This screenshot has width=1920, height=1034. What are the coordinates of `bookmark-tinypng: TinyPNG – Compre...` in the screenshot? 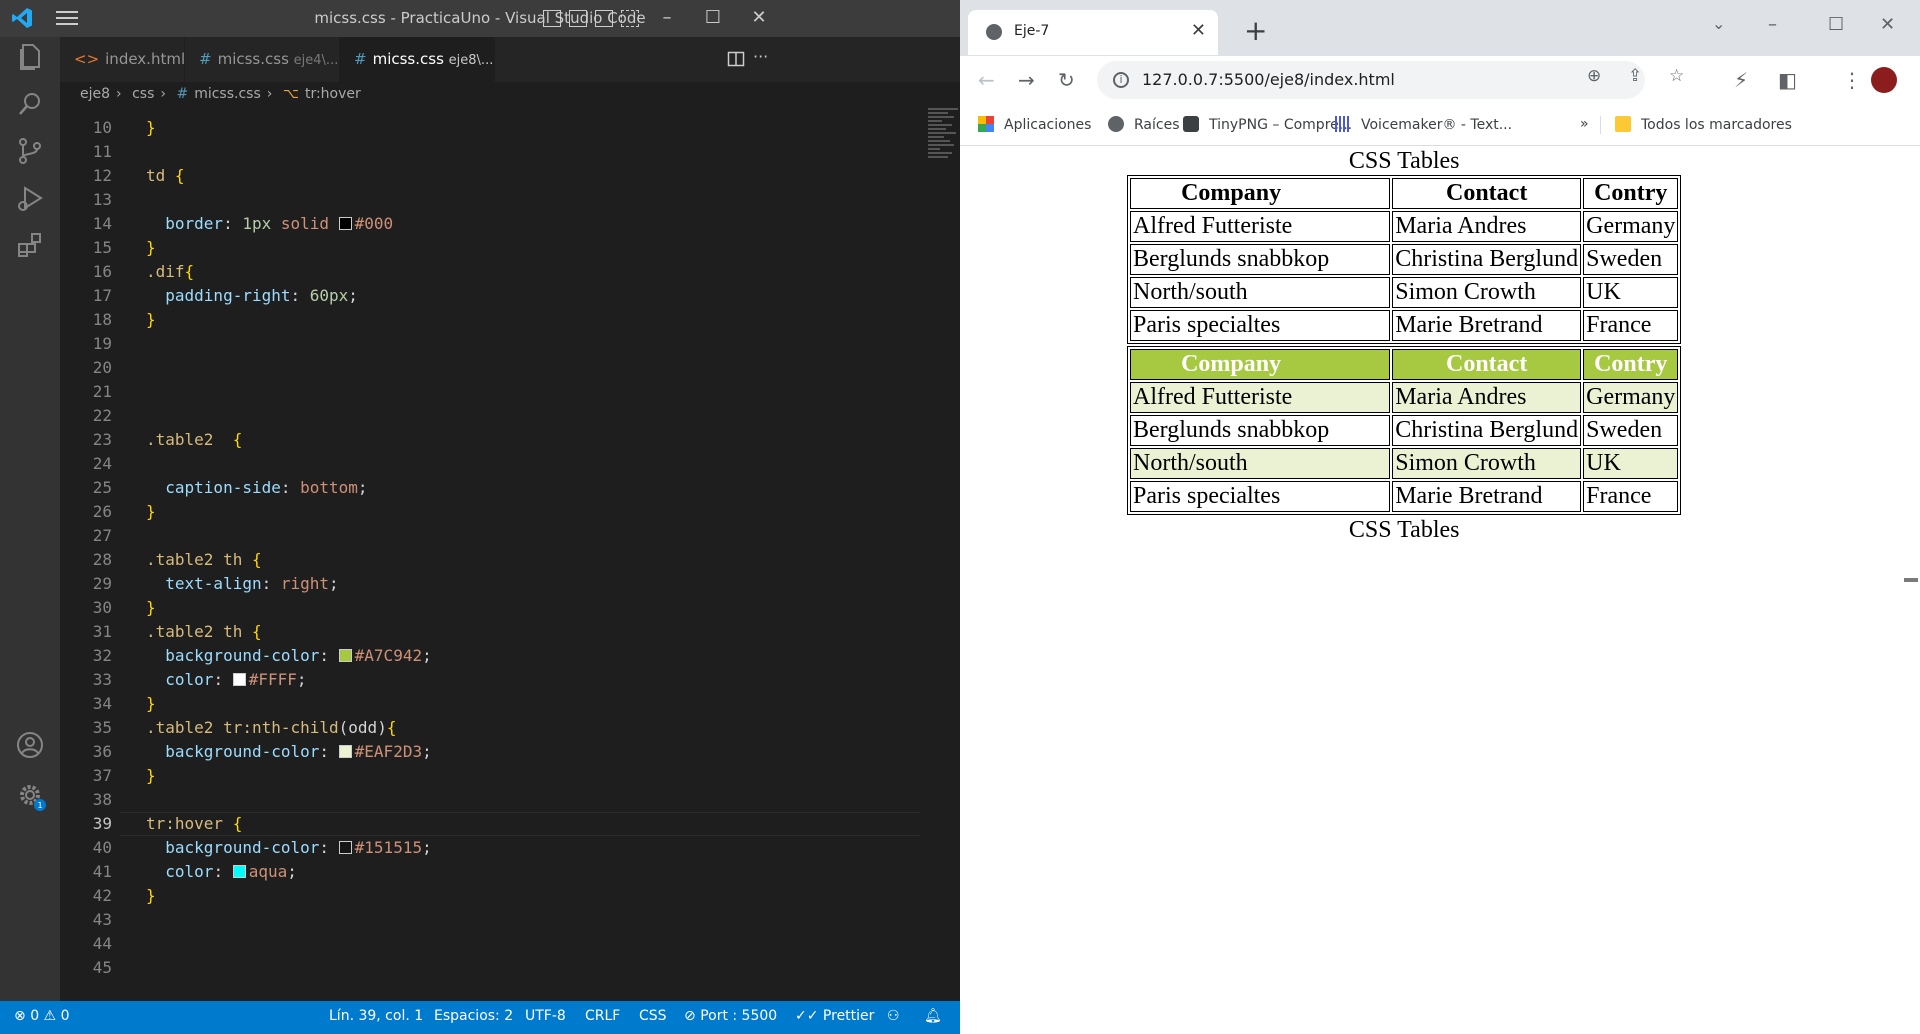 It's located at (1267, 124).